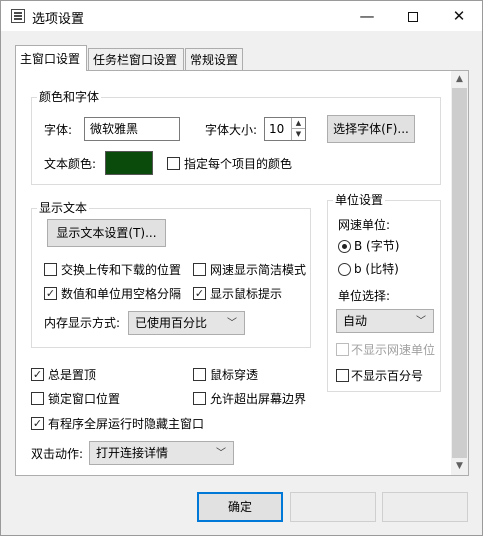 The height and width of the screenshot is (536, 483). Describe the element at coordinates (18, 16) in the screenshot. I see `app-settings-icon` at that location.